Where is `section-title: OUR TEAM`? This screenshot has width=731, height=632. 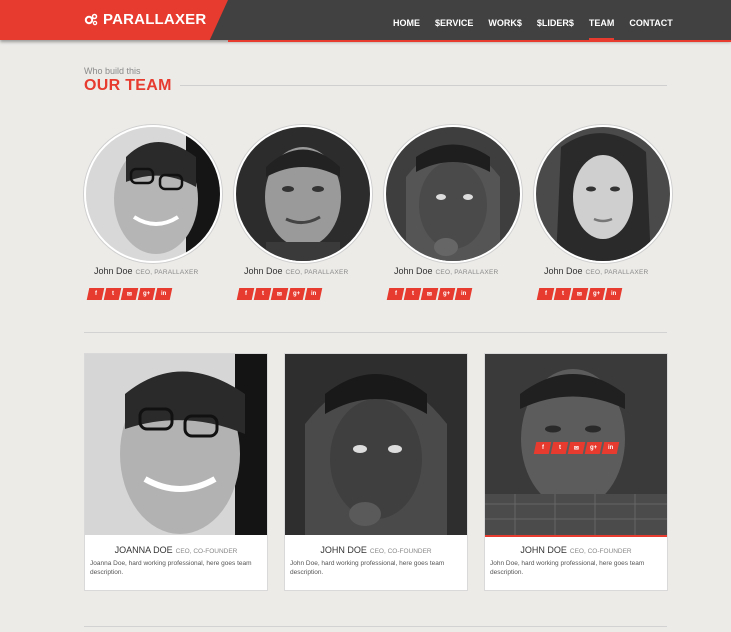 section-title: OUR TEAM is located at coordinates (128, 85).